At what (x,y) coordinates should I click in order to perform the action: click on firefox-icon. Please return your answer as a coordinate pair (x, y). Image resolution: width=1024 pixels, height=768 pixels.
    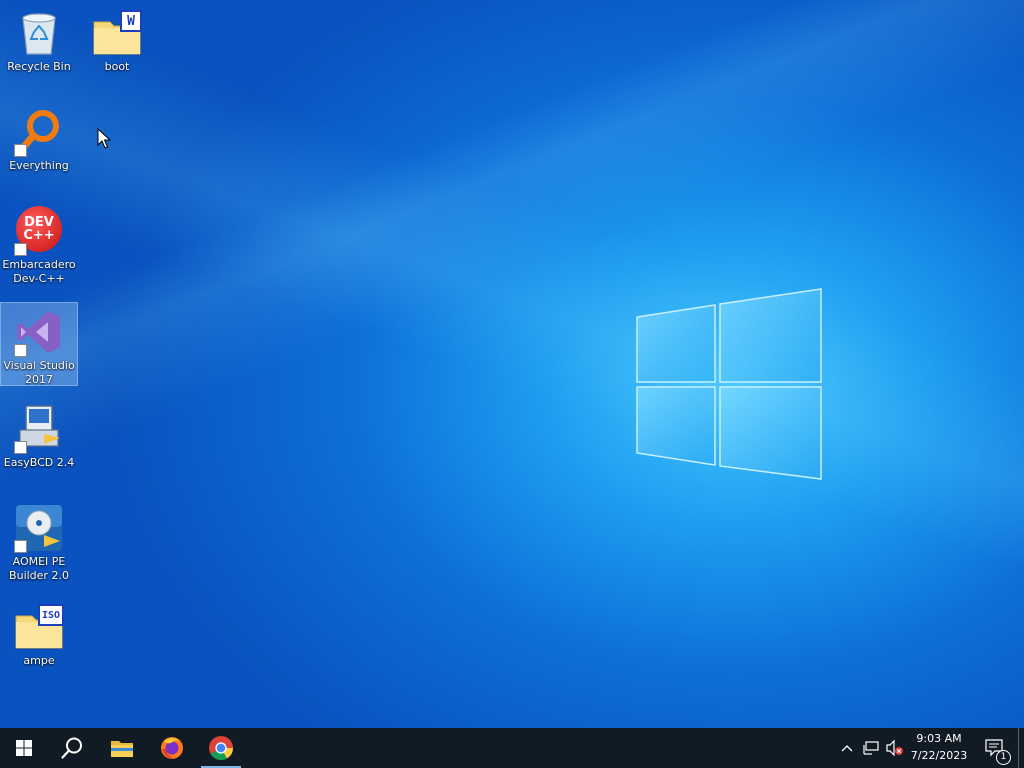
    Looking at the image, I should click on (172, 748).